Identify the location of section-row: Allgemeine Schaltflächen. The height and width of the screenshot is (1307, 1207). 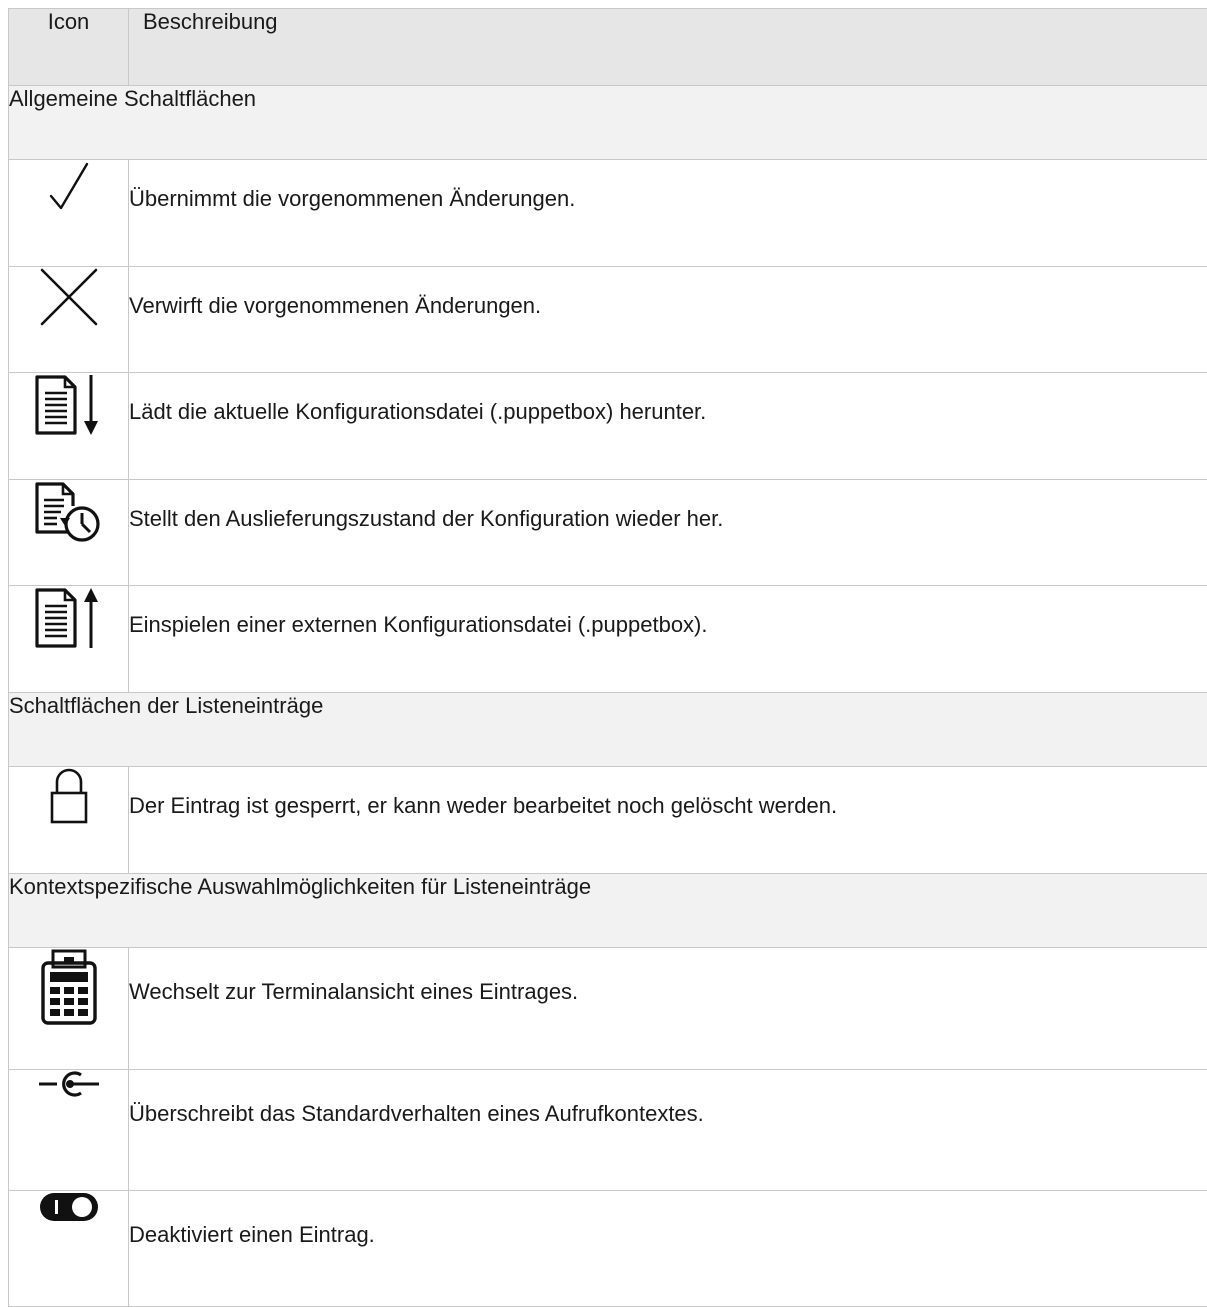
(608, 123).